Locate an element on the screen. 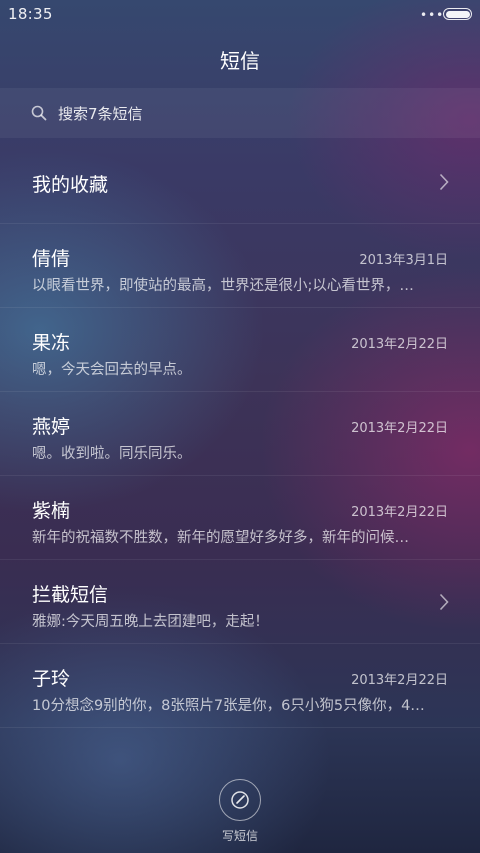  conversation-item: 果冻 2013年2月22日 嗯，今天会回去的早点。 is located at coordinates (240, 350).